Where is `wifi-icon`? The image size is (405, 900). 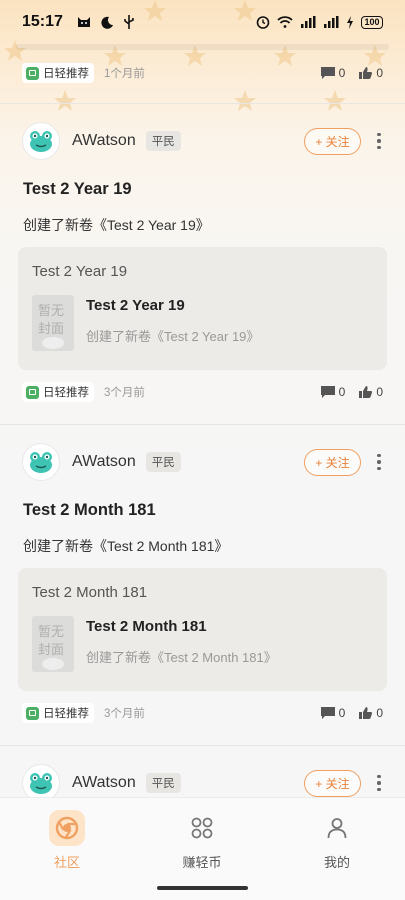 wifi-icon is located at coordinates (285, 22).